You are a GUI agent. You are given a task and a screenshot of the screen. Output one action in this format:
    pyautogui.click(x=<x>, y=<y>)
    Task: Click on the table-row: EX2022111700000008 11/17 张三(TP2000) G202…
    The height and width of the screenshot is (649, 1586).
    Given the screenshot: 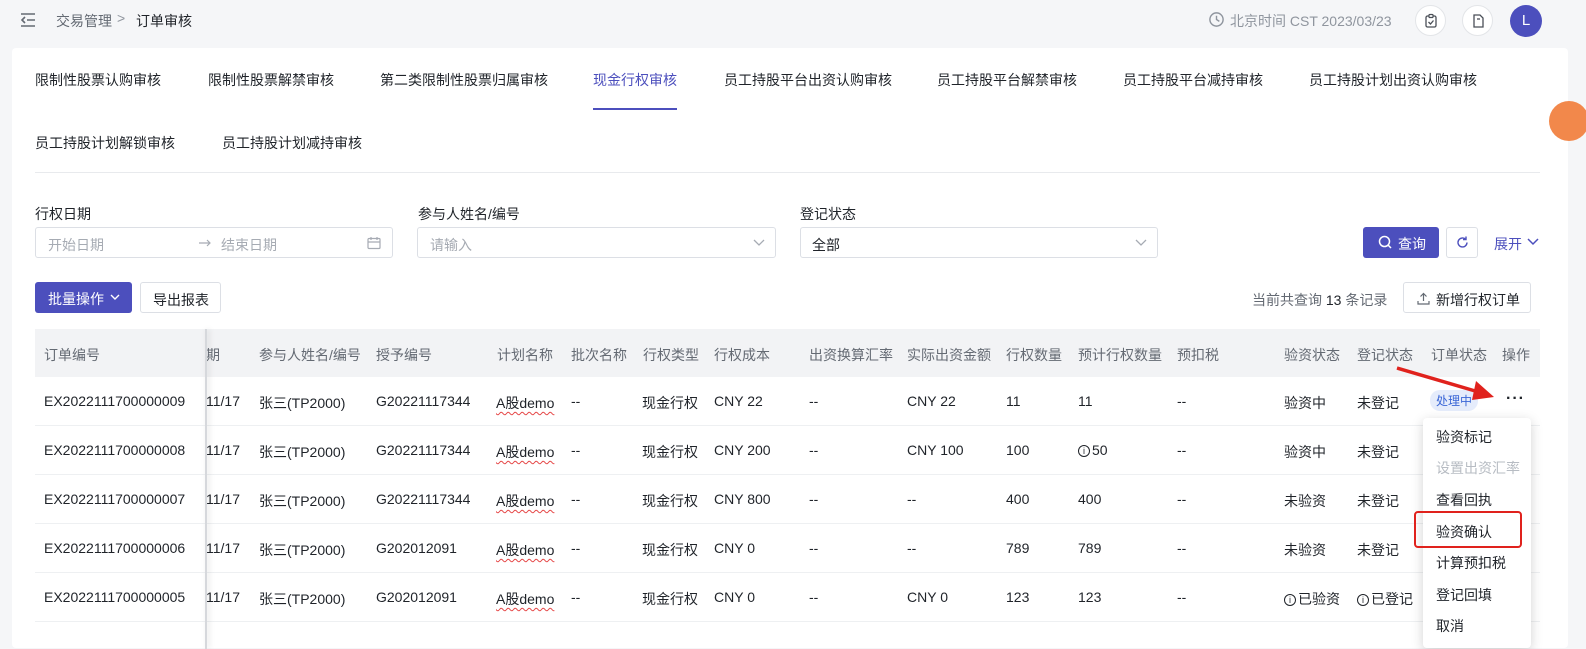 What is the action you would take?
    pyautogui.click(x=787, y=450)
    